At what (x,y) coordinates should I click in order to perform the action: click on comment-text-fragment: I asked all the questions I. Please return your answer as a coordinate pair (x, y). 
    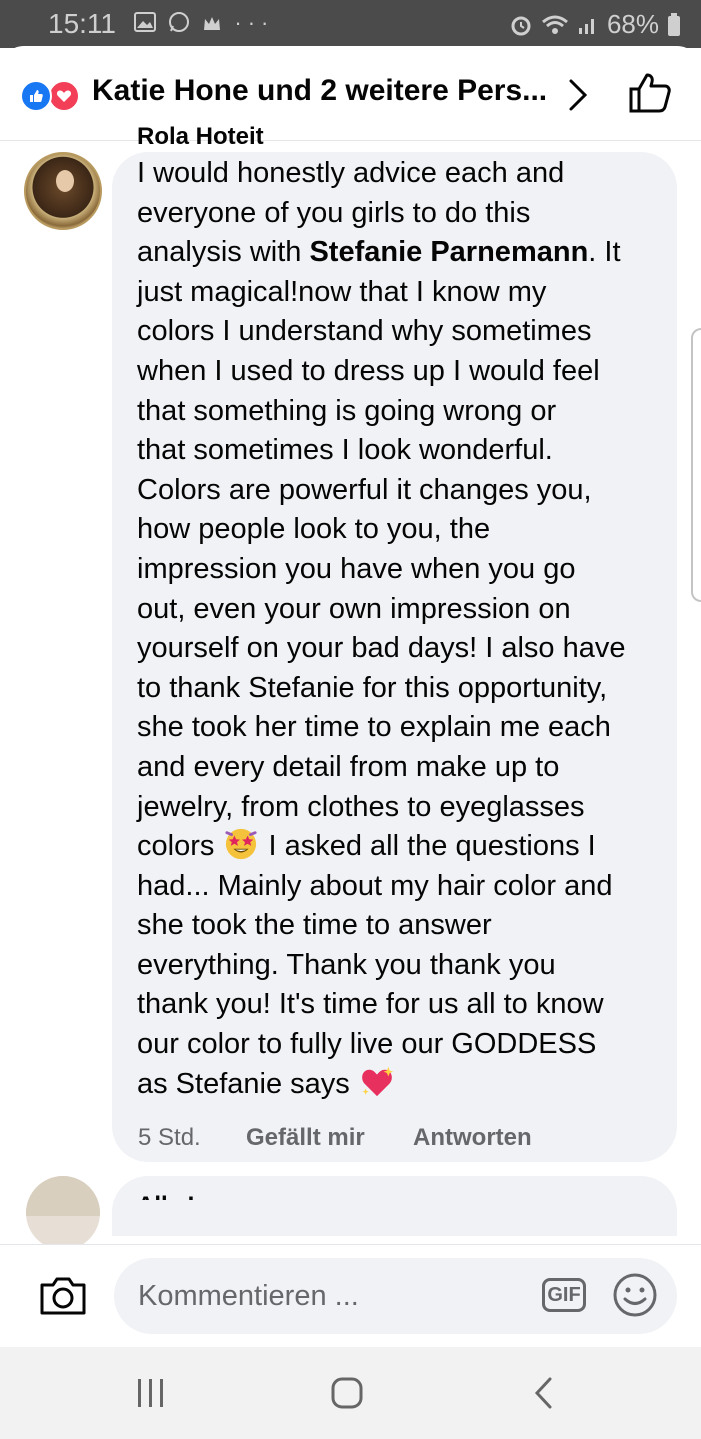
    Looking at the image, I should click on (428, 846).